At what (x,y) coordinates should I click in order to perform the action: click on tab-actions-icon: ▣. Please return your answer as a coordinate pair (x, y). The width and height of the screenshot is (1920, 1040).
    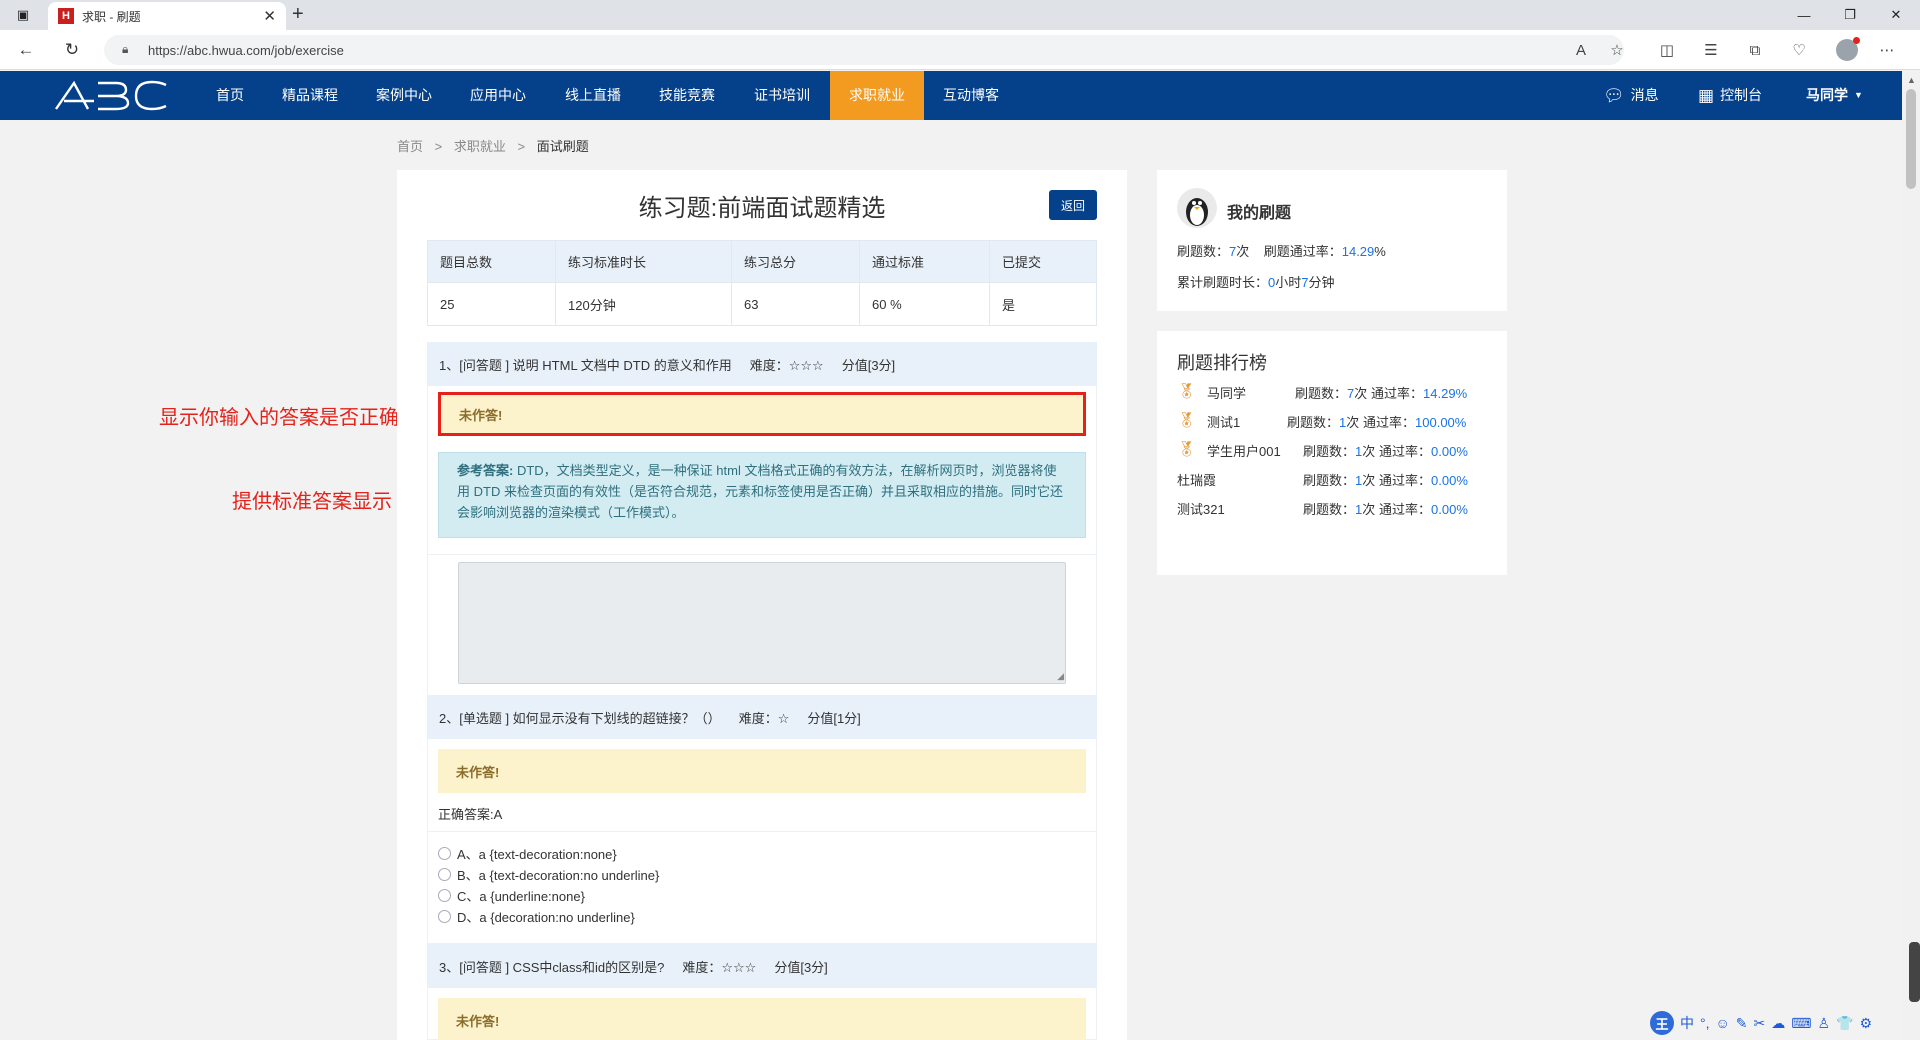
    Looking at the image, I should click on (23, 15).